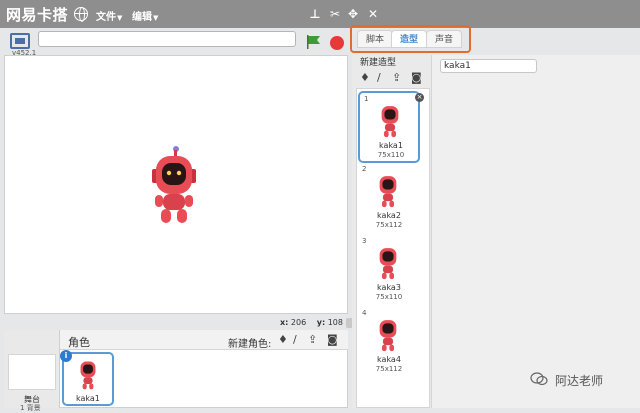  I want to click on paint-sprite-icon: /, so click(295, 339).